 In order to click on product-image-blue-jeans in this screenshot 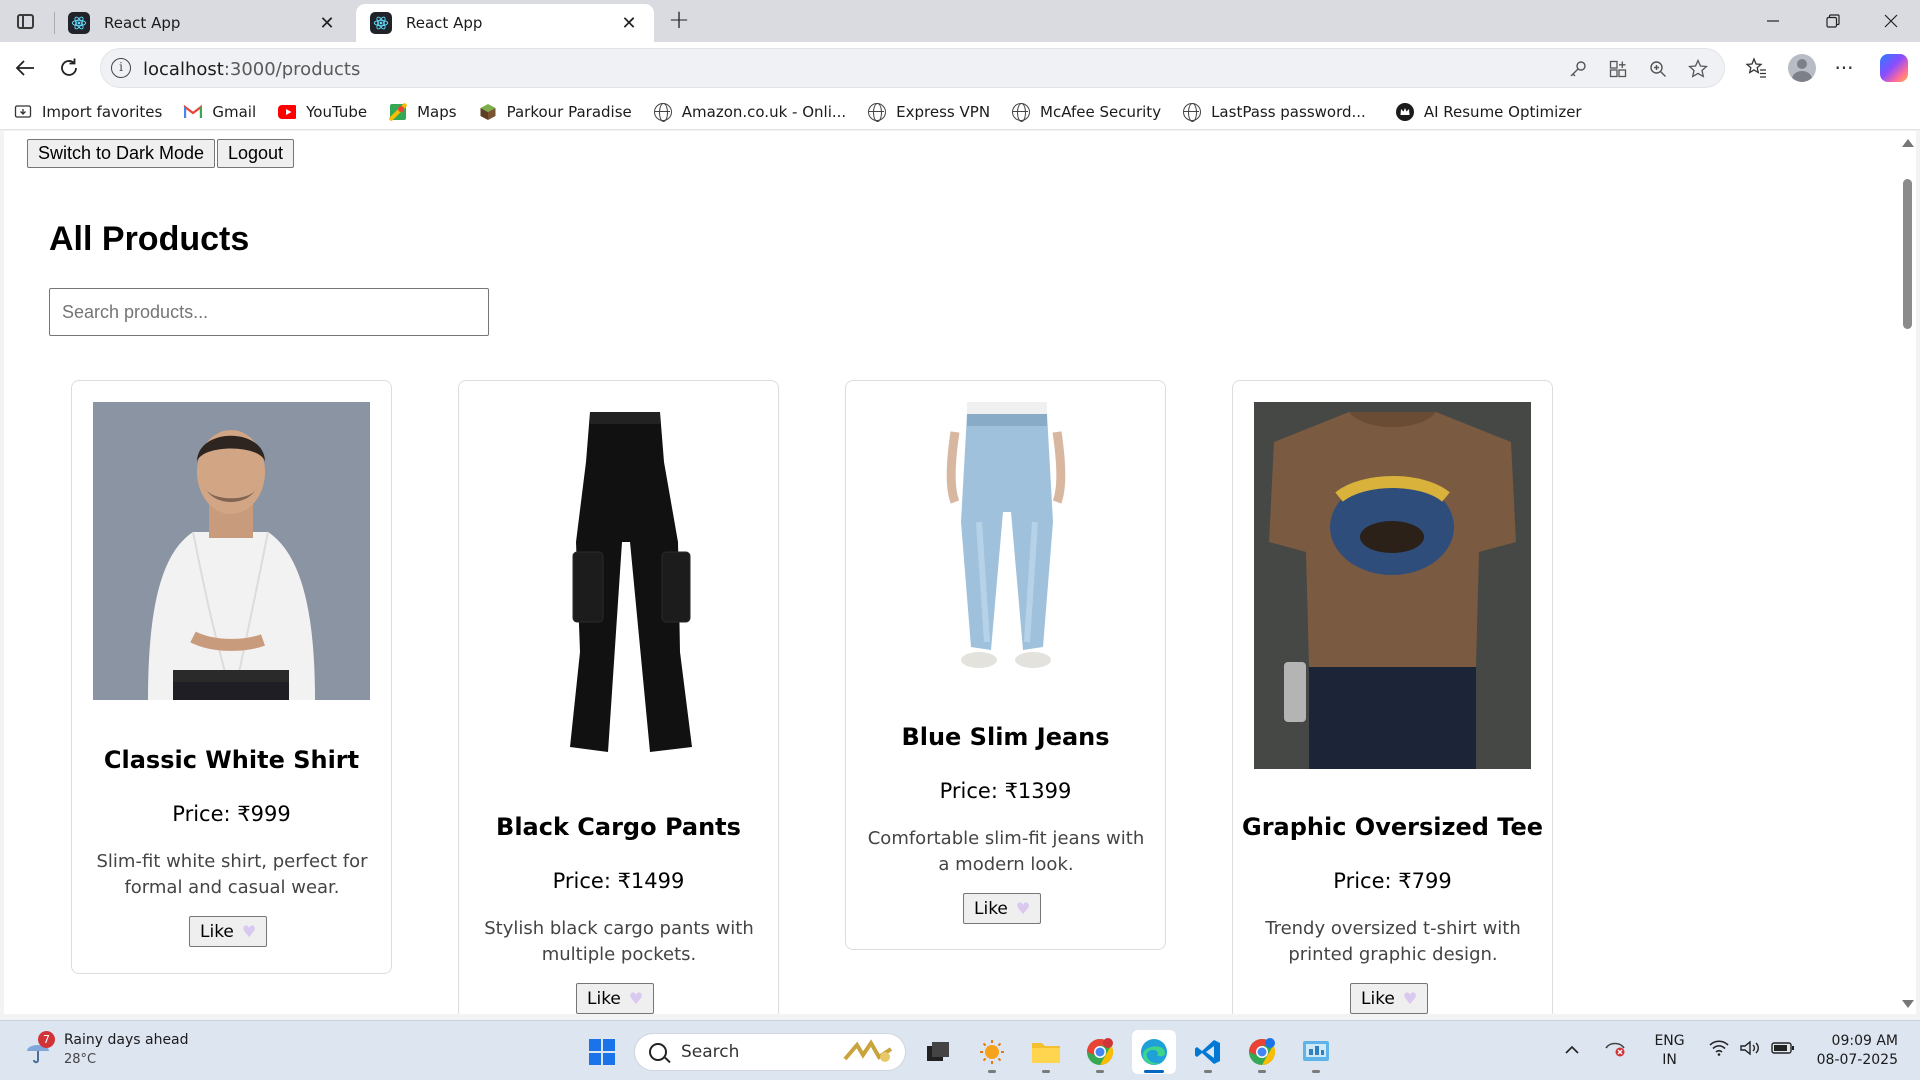, I will do `click(1005, 539)`.